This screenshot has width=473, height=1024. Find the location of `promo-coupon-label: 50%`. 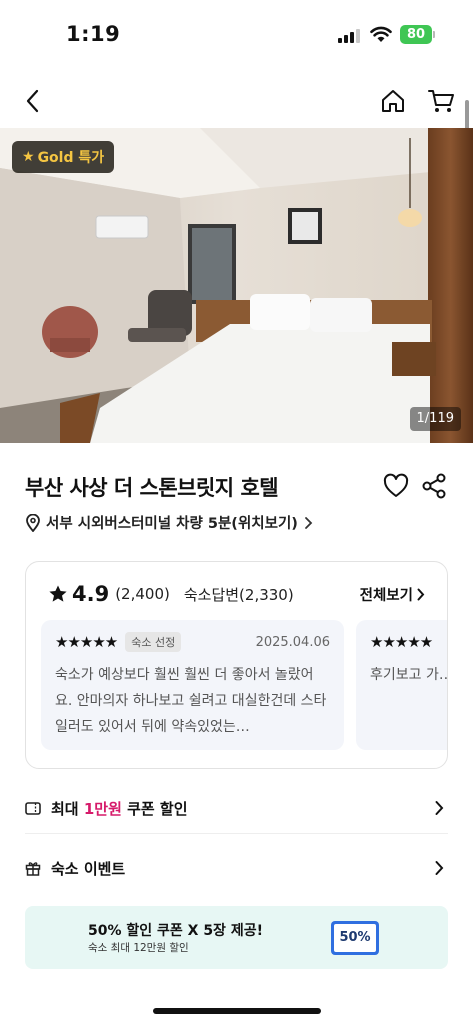

promo-coupon-label: 50% is located at coordinates (355, 938).